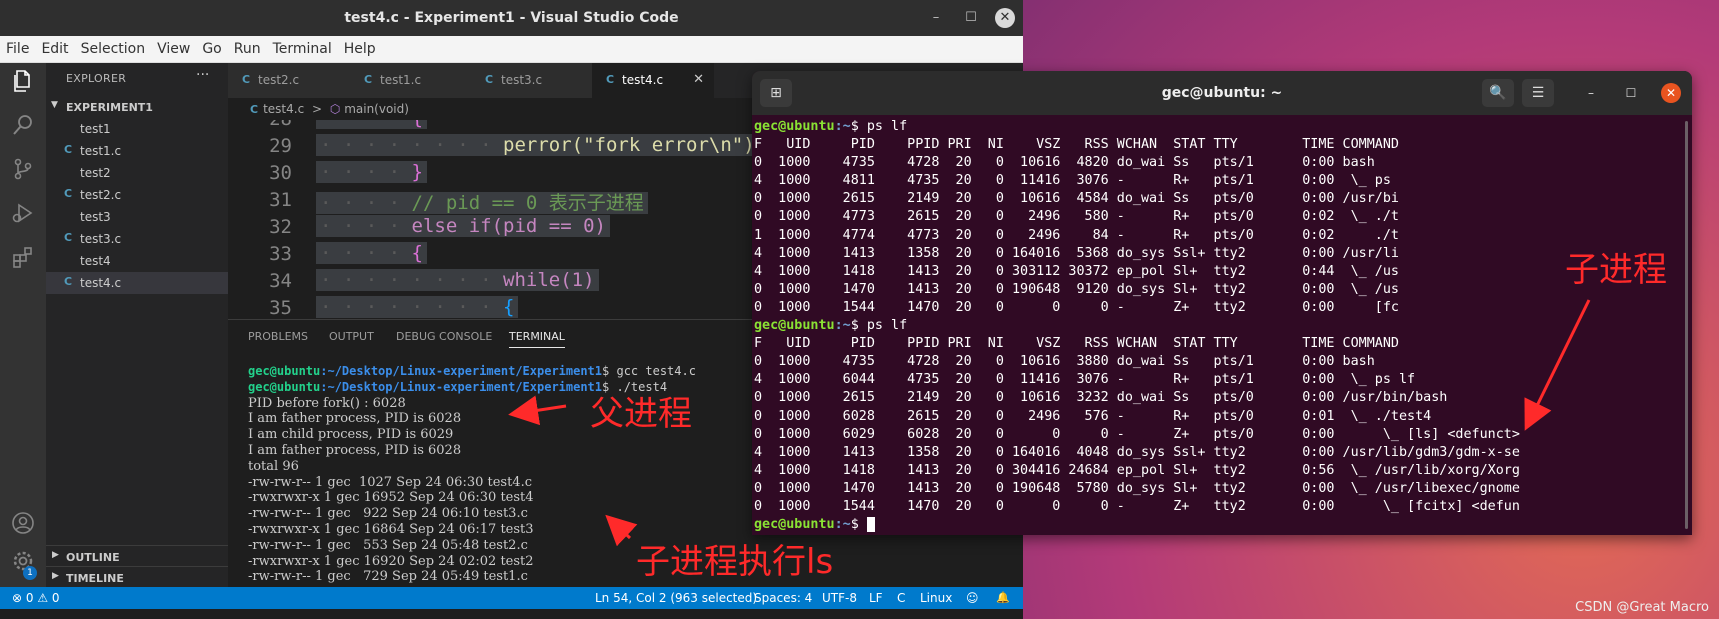 The image size is (1719, 619). Describe the element at coordinates (1642, 607) in the screenshot. I see `watermark: CSDN @Great Macro` at that location.